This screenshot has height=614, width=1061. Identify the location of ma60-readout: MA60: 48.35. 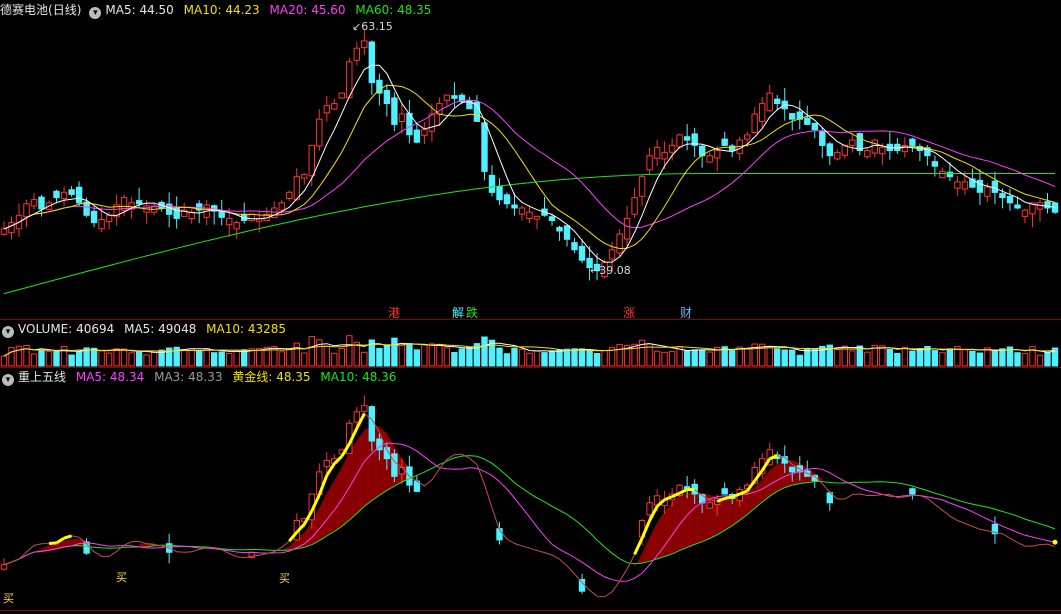
(393, 10).